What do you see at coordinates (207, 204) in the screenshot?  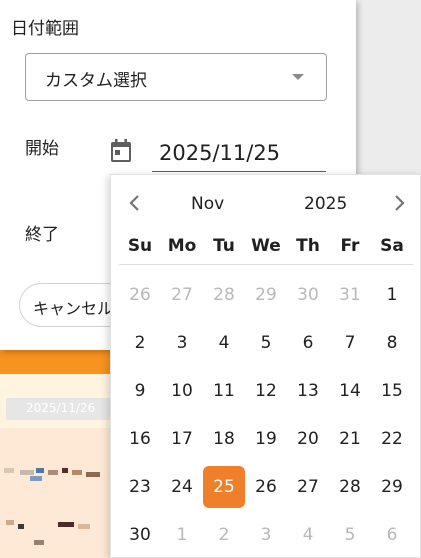 I see `month-label: Nov` at bounding box center [207, 204].